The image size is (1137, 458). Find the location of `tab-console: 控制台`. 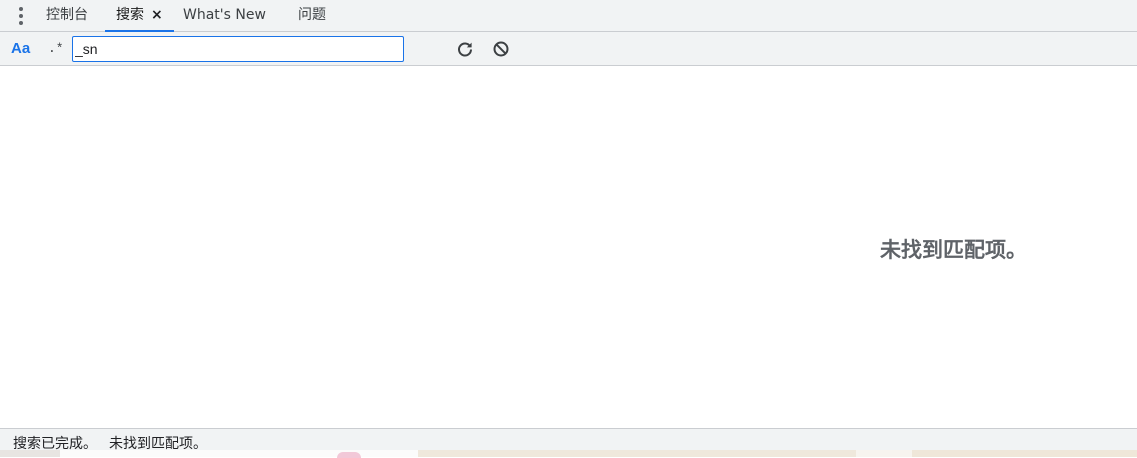

tab-console: 控制台 is located at coordinates (67, 15).